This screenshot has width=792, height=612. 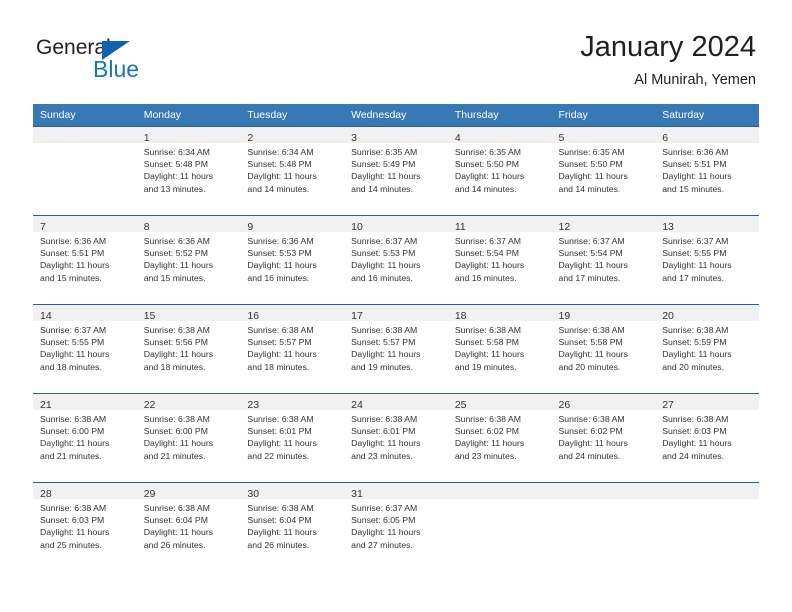 I want to click on day-number: 9, so click(x=250, y=227).